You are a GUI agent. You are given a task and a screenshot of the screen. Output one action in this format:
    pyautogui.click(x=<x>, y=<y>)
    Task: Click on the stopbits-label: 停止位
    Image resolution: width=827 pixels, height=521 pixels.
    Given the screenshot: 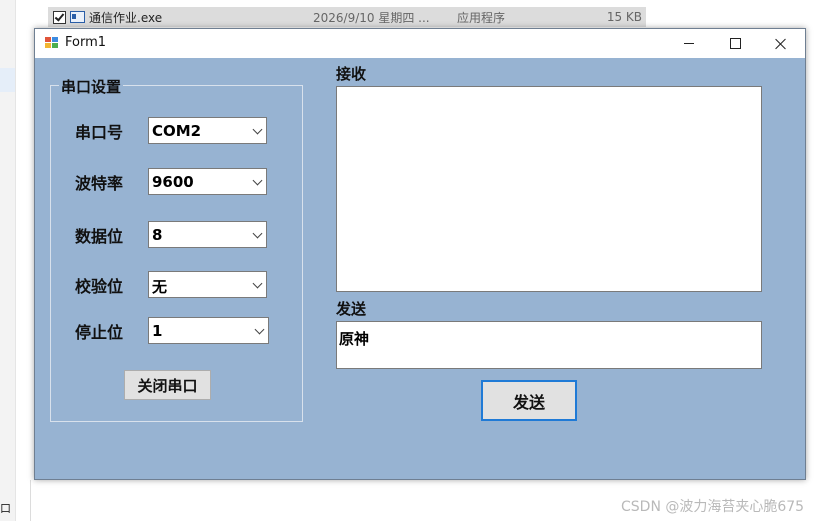 What is the action you would take?
    pyautogui.click(x=99, y=332)
    